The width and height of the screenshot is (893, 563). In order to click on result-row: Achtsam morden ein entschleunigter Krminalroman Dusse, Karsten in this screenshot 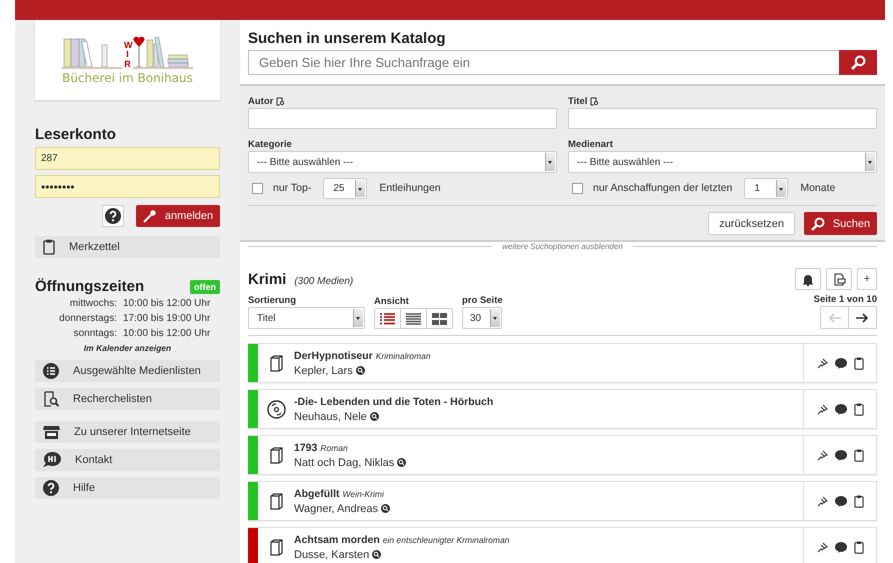, I will do `click(562, 545)`.